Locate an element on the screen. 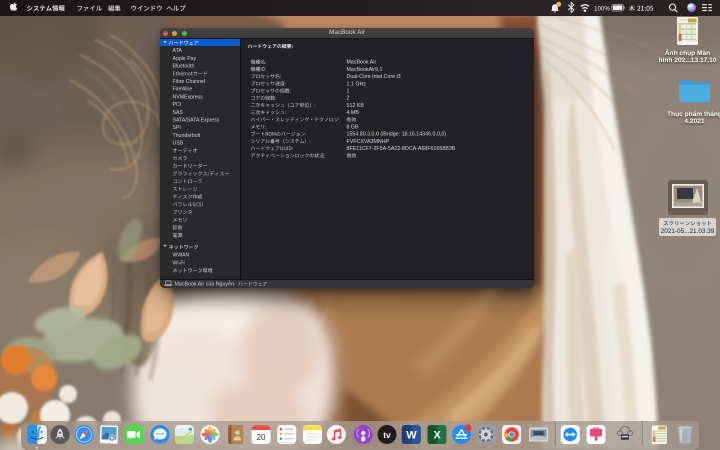  svg-text: Bluetooth is located at coordinates (184, 67).